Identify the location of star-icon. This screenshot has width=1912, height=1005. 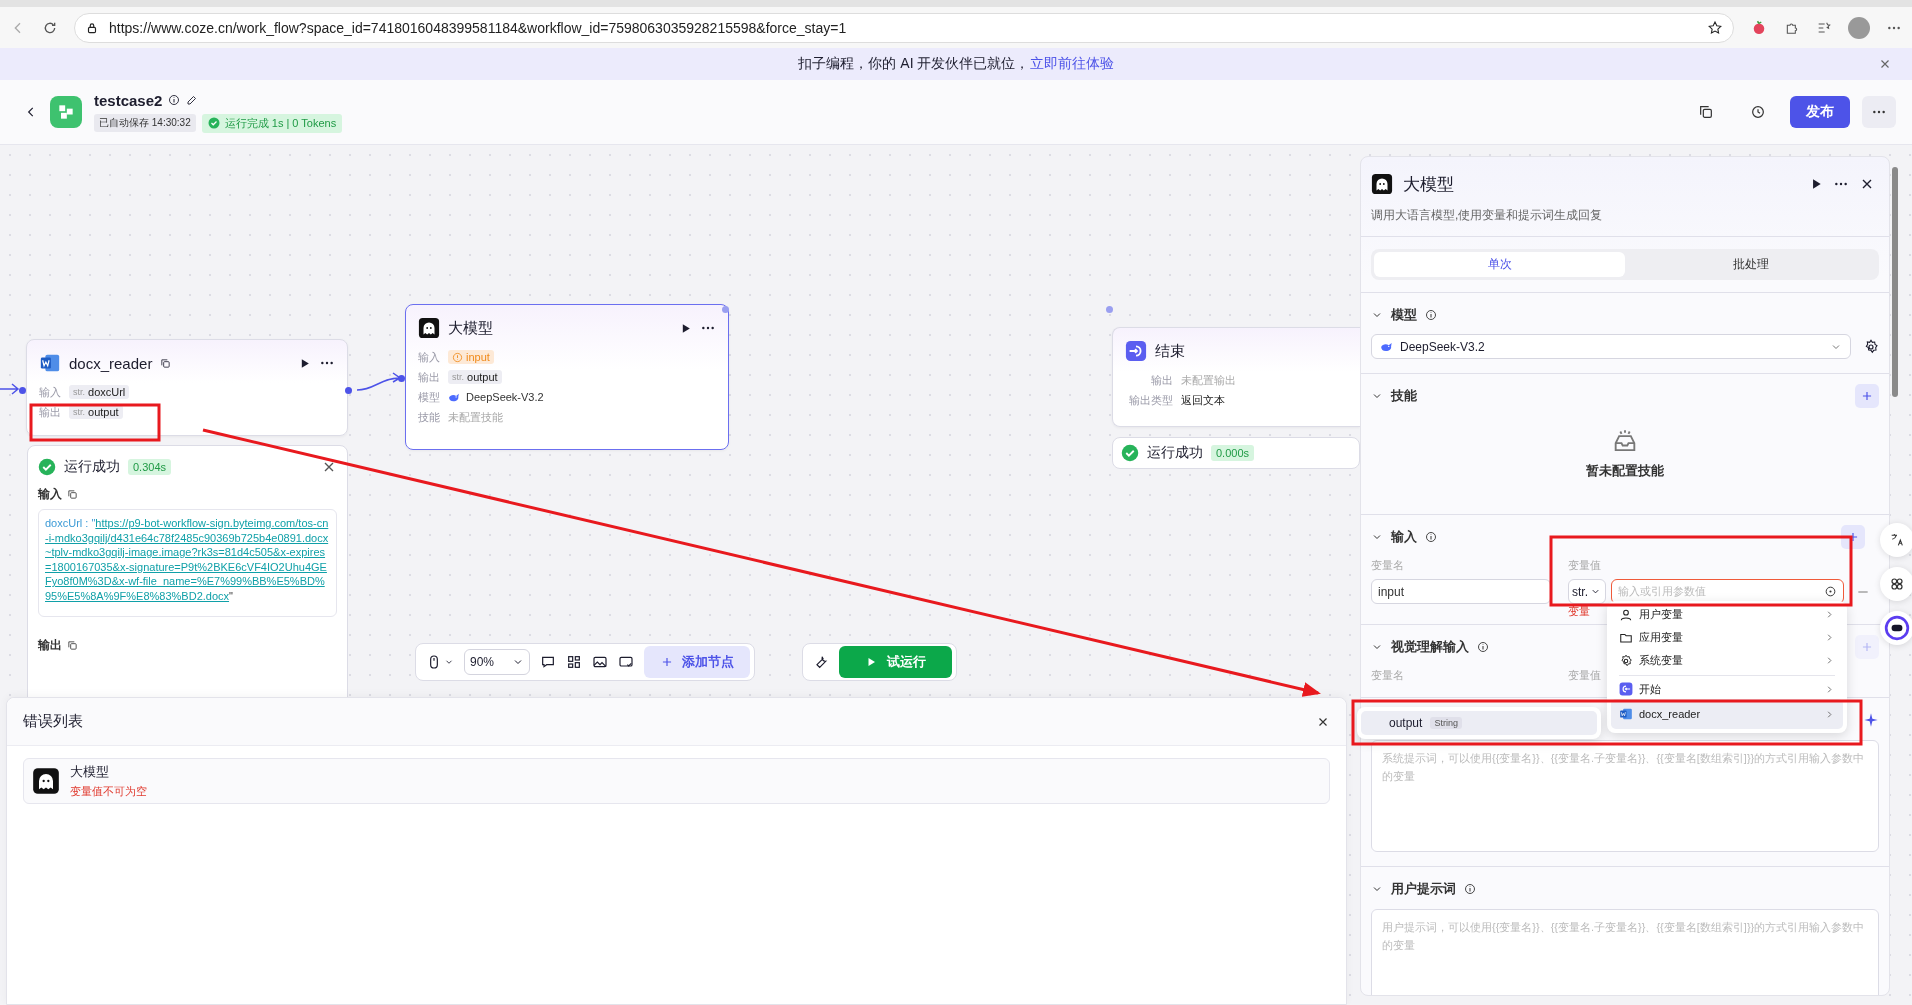
(1715, 27).